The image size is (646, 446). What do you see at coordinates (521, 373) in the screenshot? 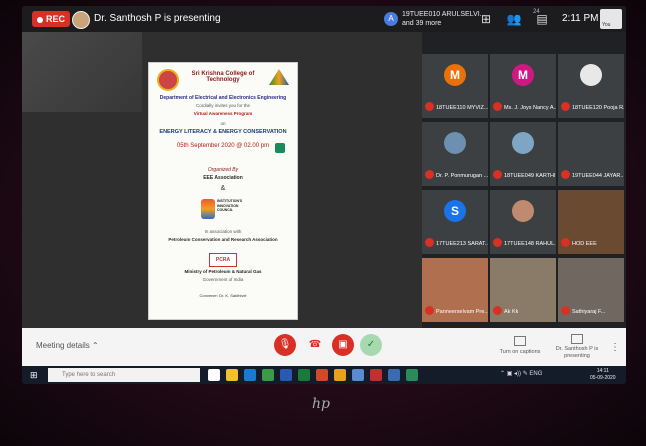
I see `system-tray: ⌃ ▣ ◂)) ✎ ENG` at bounding box center [521, 373].